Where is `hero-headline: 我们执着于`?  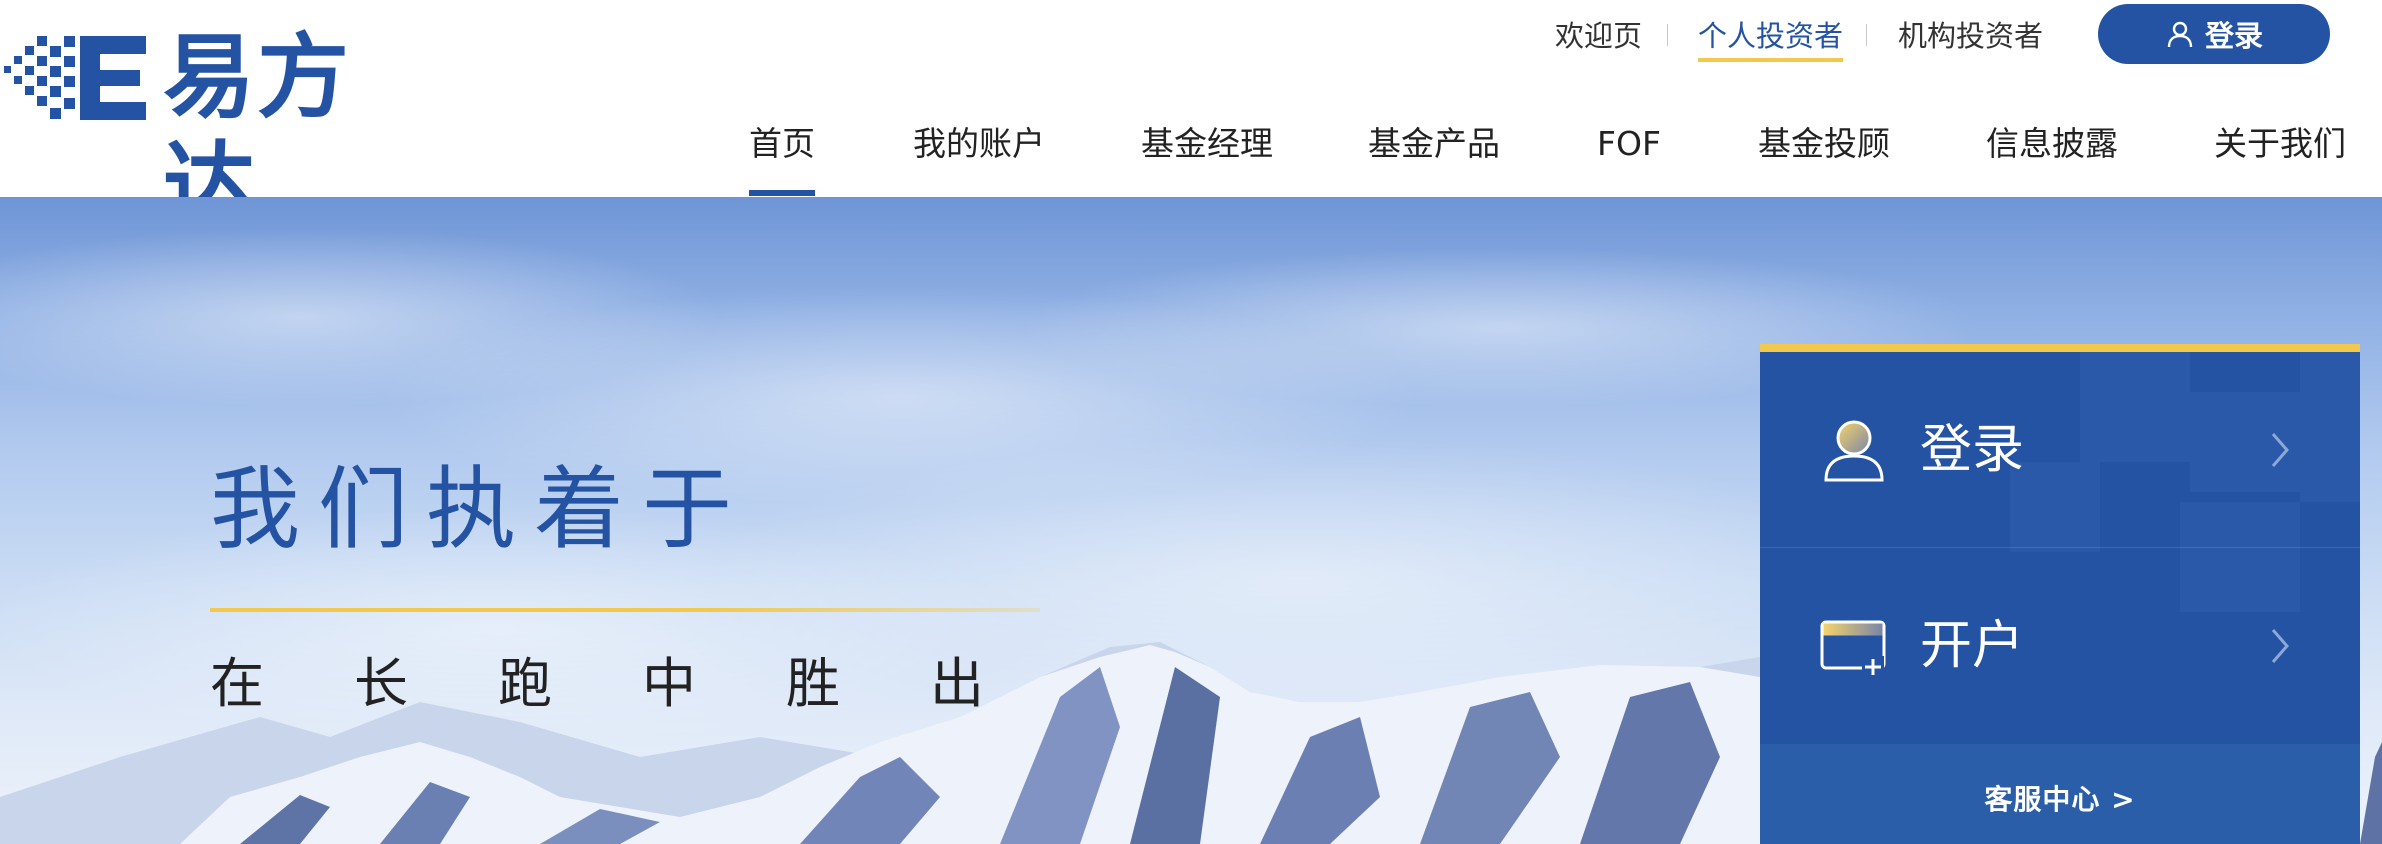
hero-headline: 我们执着于 is located at coordinates (480, 509).